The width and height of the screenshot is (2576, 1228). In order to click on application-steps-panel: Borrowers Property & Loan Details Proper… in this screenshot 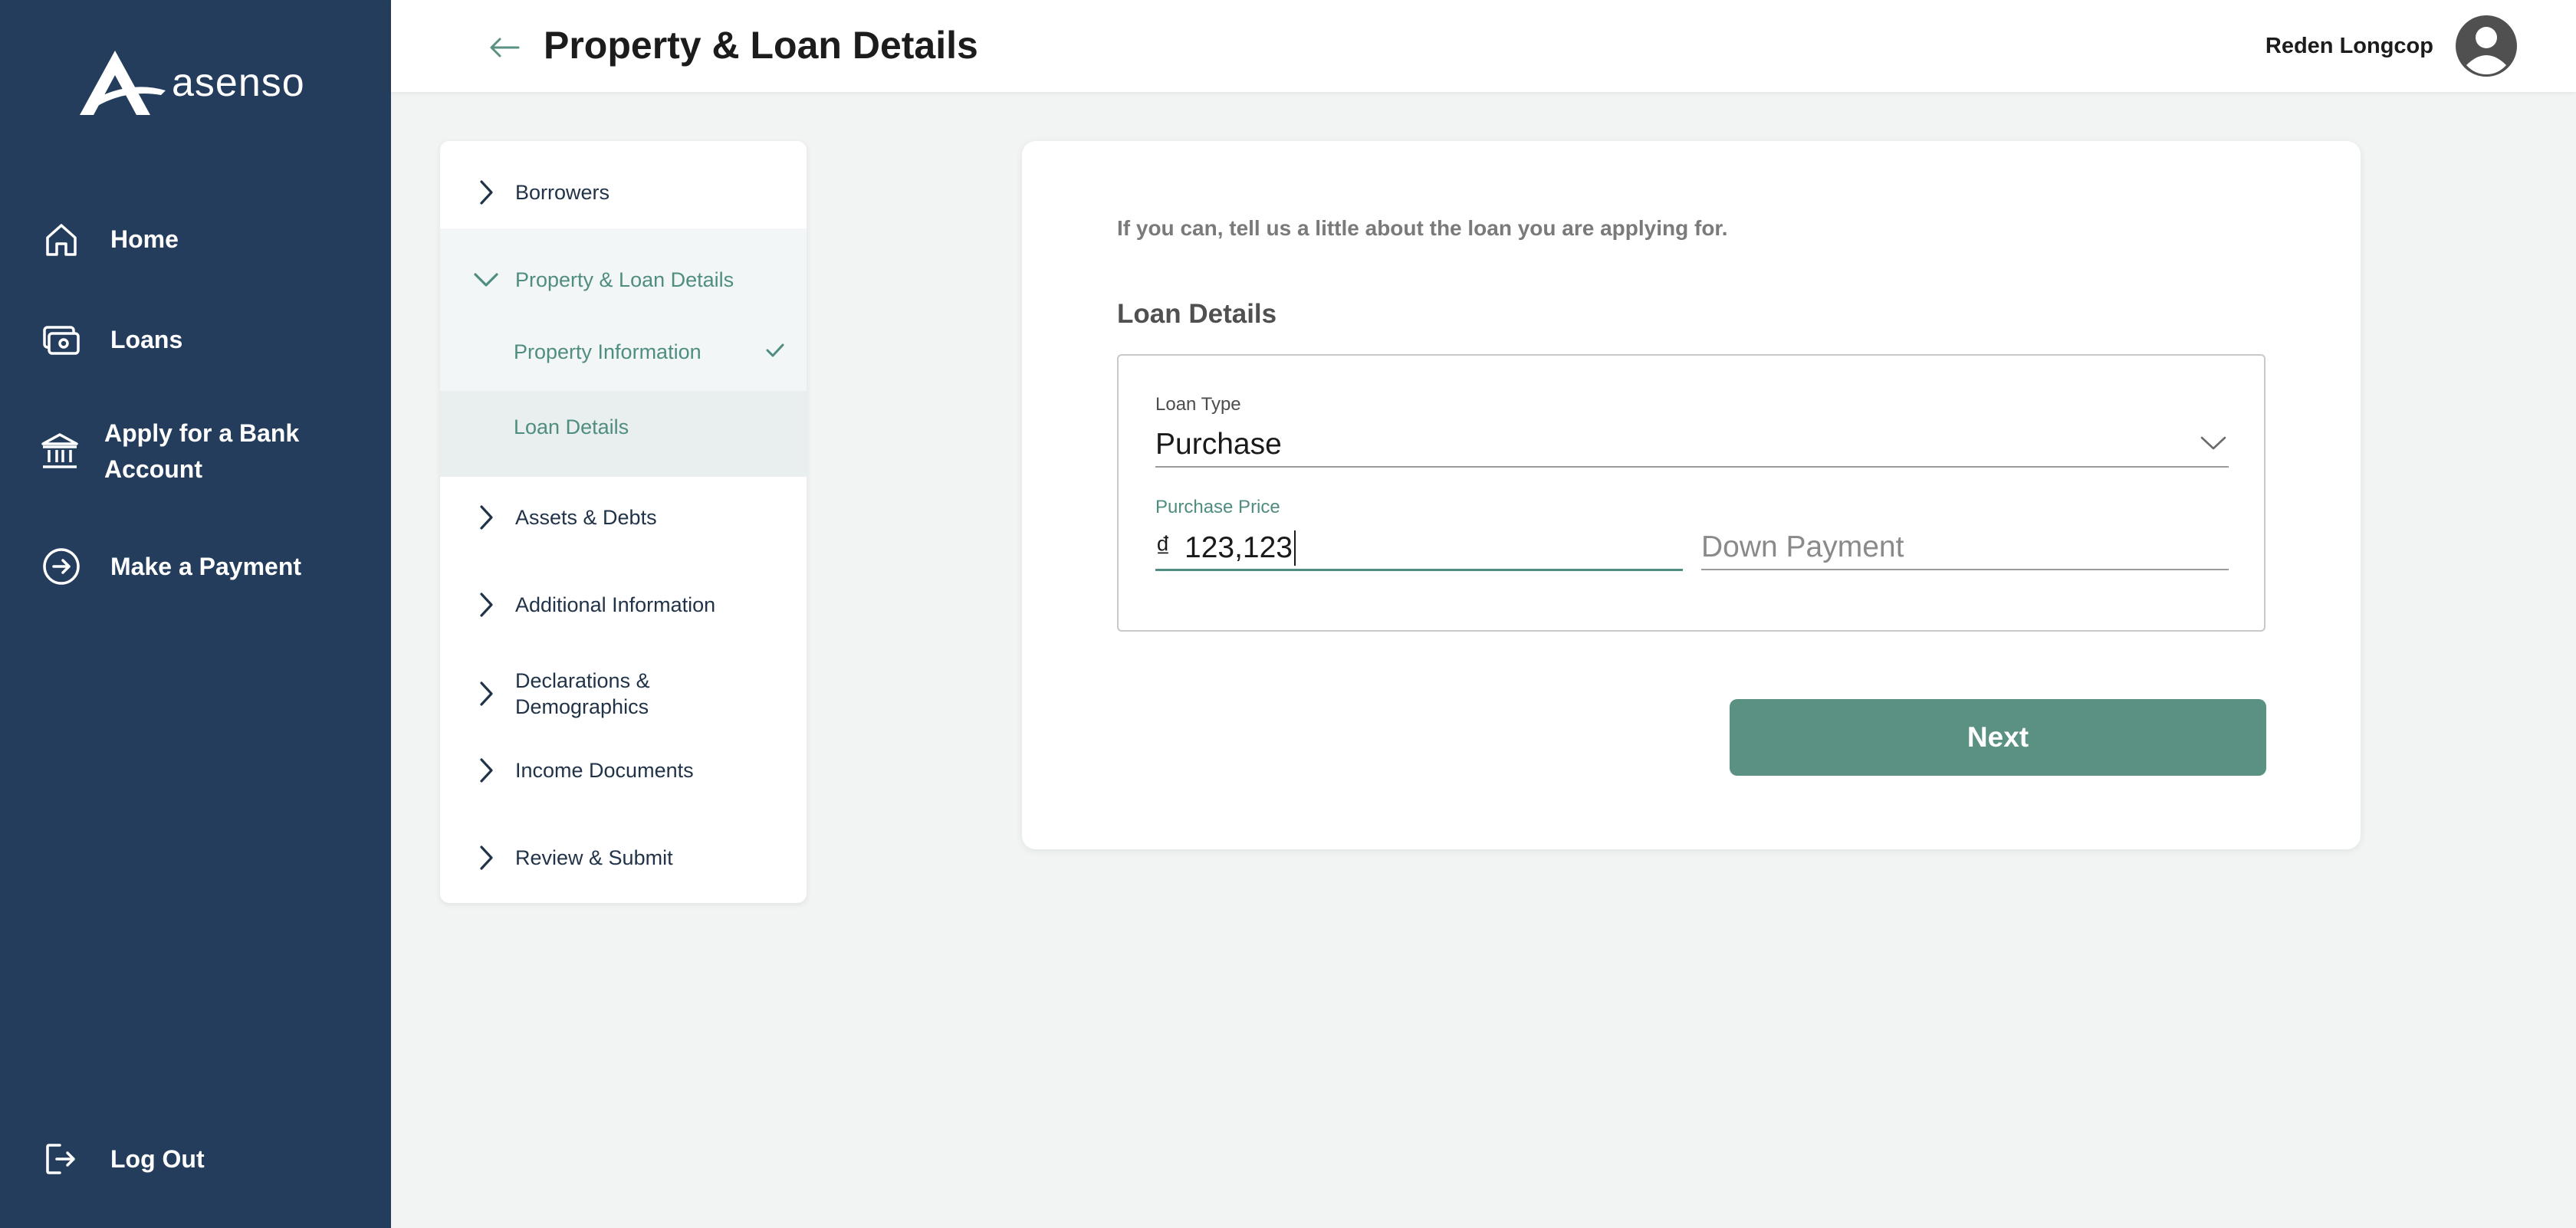, I will do `click(623, 522)`.